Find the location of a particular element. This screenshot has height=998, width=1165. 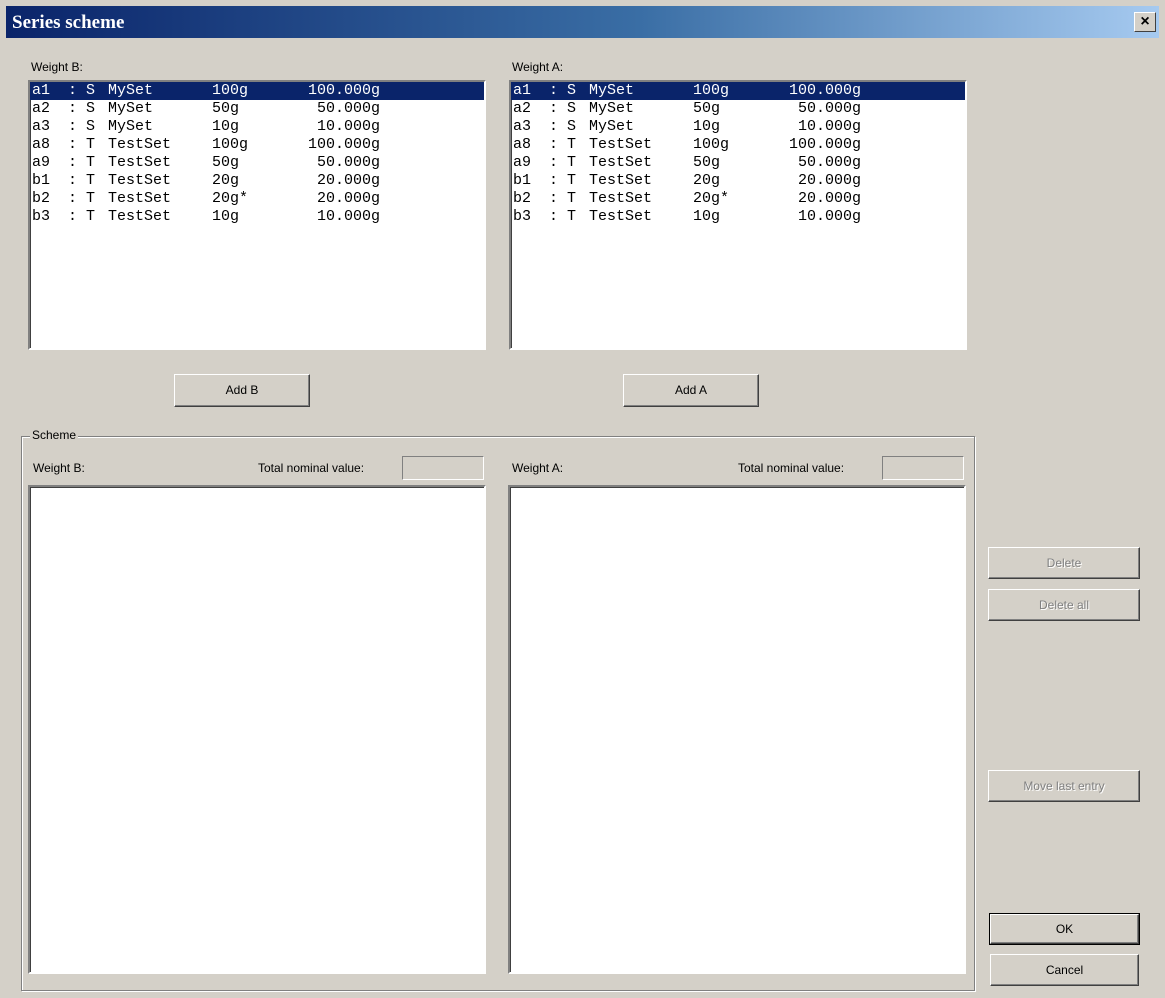

scheme-weight-a-label: Weight A: is located at coordinates (538, 468).